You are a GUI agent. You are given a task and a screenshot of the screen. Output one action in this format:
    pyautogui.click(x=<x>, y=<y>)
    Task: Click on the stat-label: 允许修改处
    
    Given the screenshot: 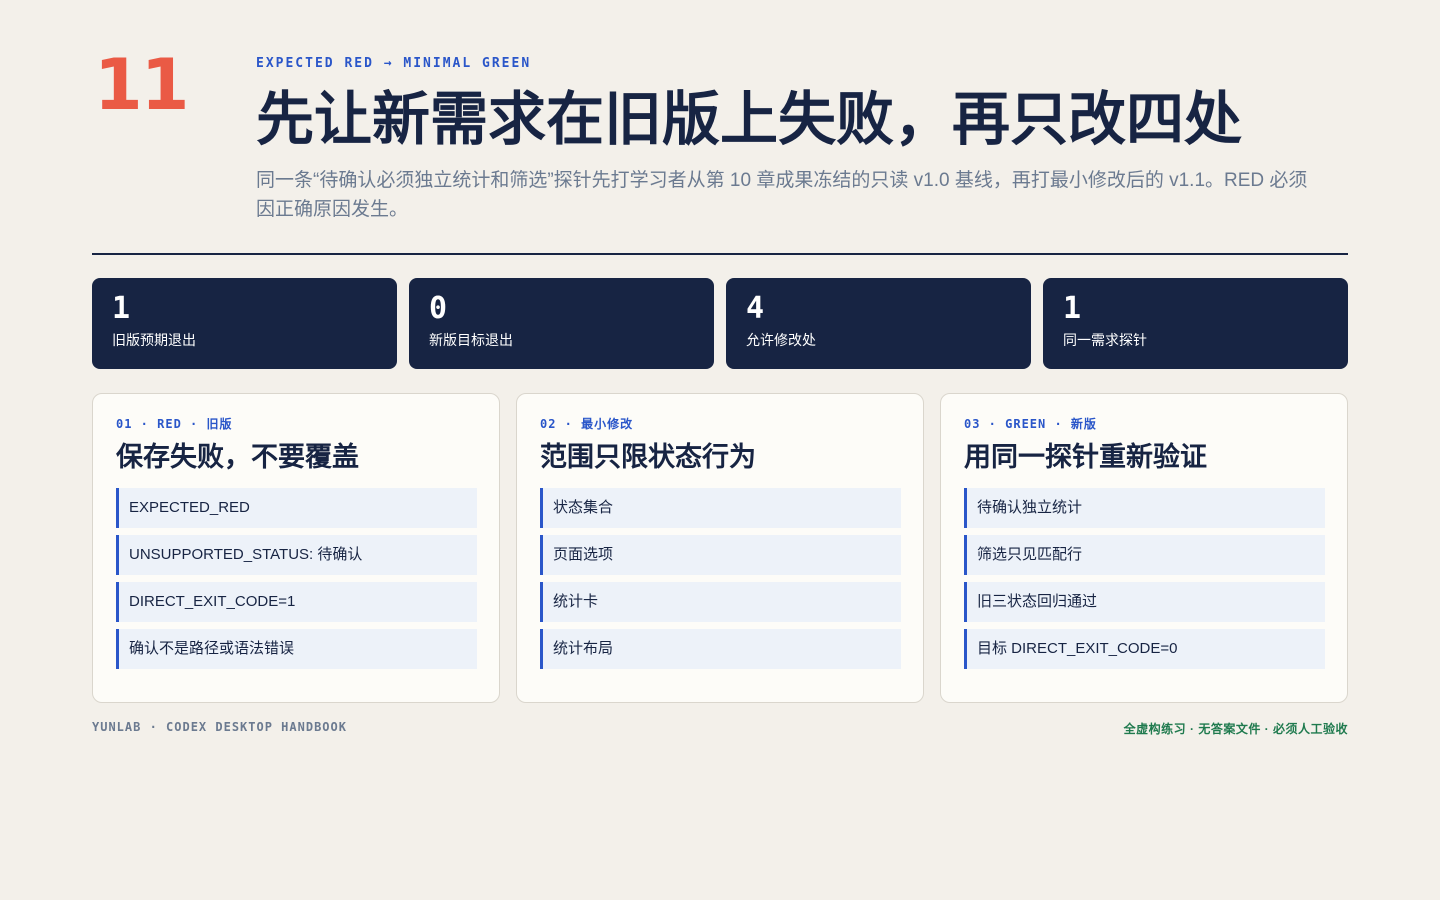 What is the action you would take?
    pyautogui.click(x=781, y=340)
    